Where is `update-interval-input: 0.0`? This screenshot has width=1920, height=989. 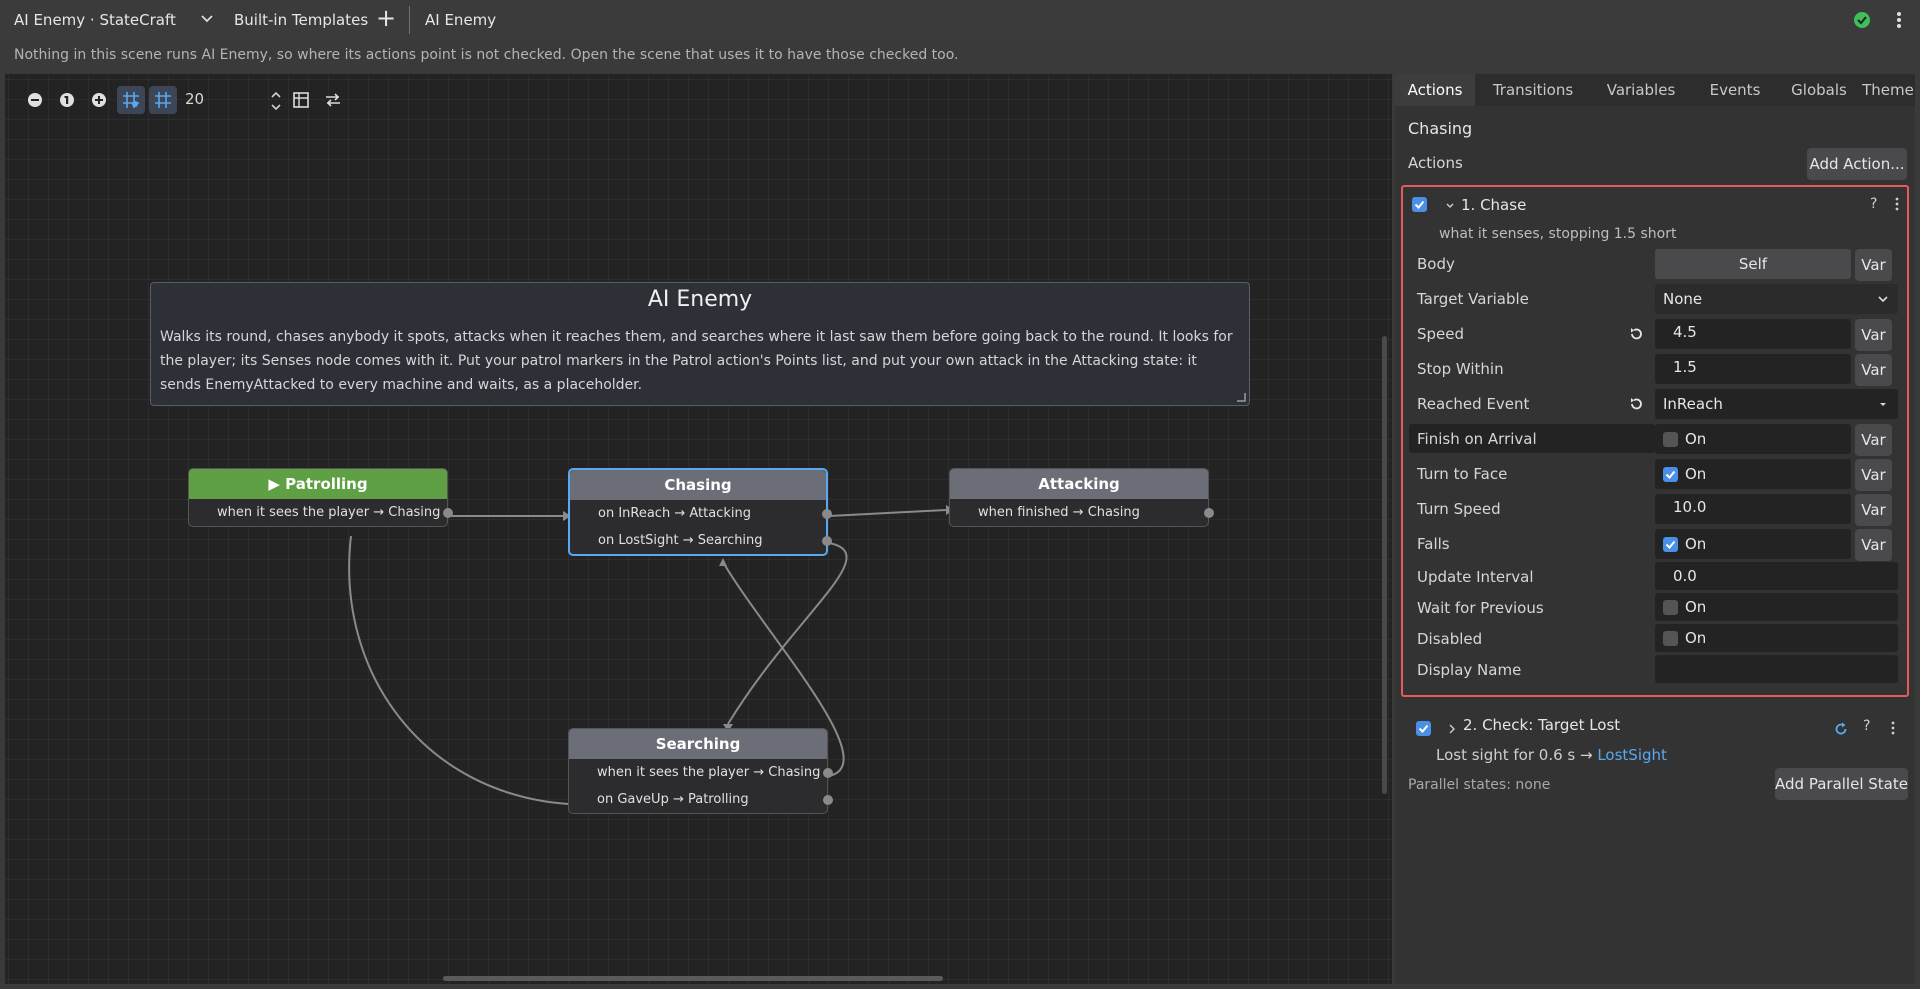
update-interval-input: 0.0 is located at coordinates (1776, 576).